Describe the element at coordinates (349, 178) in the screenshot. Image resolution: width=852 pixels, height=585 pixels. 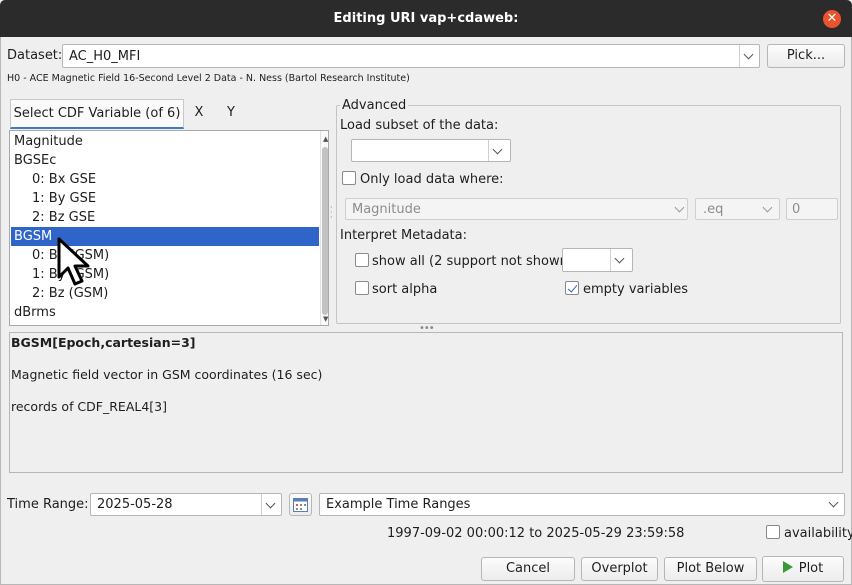
I see `only-load-checkbox` at that location.